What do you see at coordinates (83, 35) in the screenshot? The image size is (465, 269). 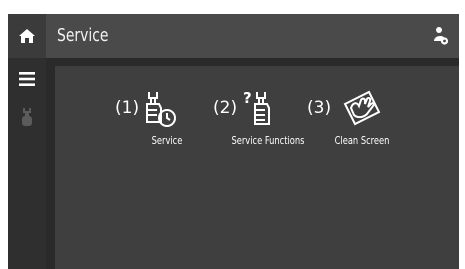 I see `page-title: Service` at bounding box center [83, 35].